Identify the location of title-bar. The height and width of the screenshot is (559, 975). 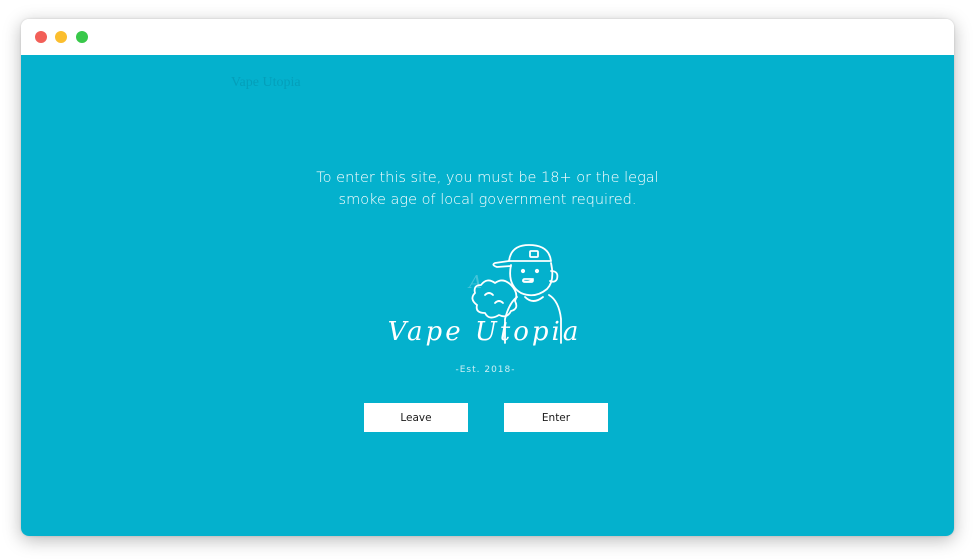
(487, 37).